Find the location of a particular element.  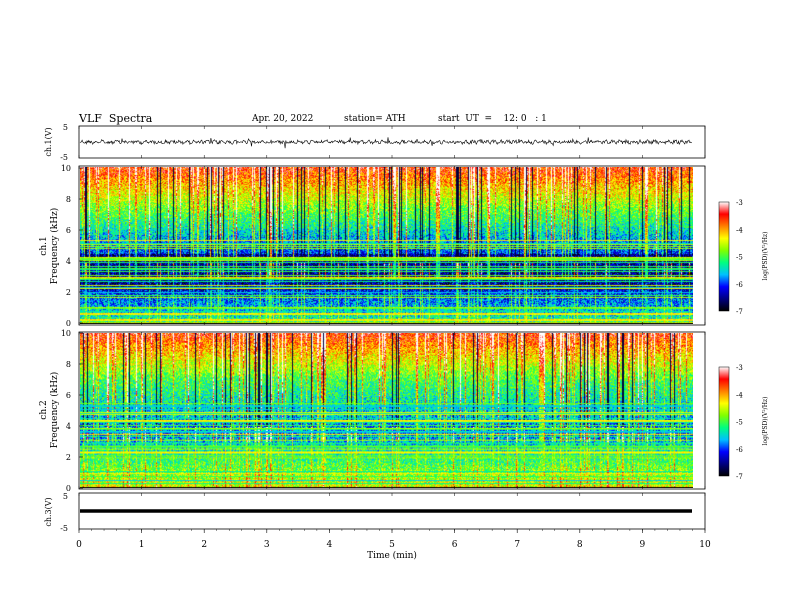

ch1-spectrogram-ytick-10: 10 is located at coordinates (66, 168).